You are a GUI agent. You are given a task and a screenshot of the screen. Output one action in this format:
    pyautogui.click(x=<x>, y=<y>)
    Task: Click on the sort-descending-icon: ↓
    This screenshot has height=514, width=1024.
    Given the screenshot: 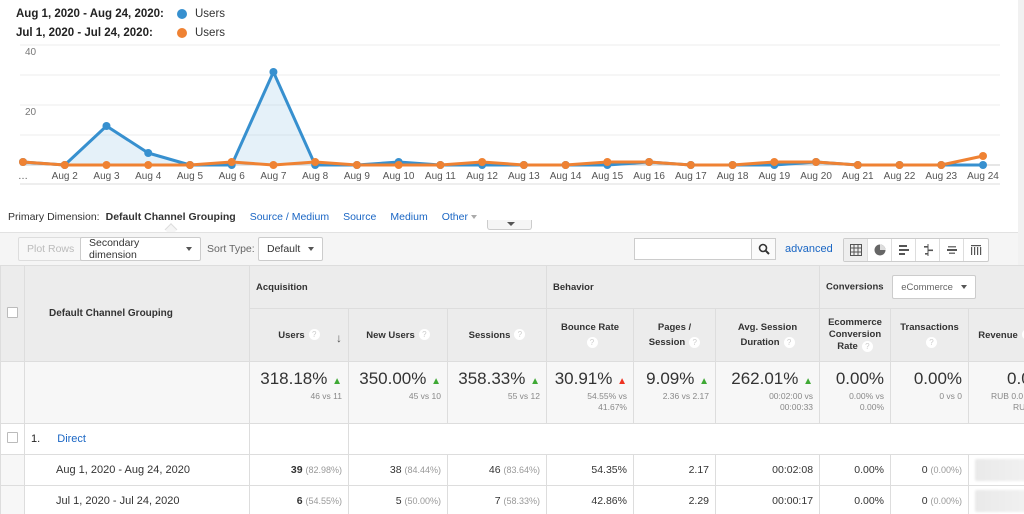 What is the action you would take?
    pyautogui.click(x=339, y=338)
    